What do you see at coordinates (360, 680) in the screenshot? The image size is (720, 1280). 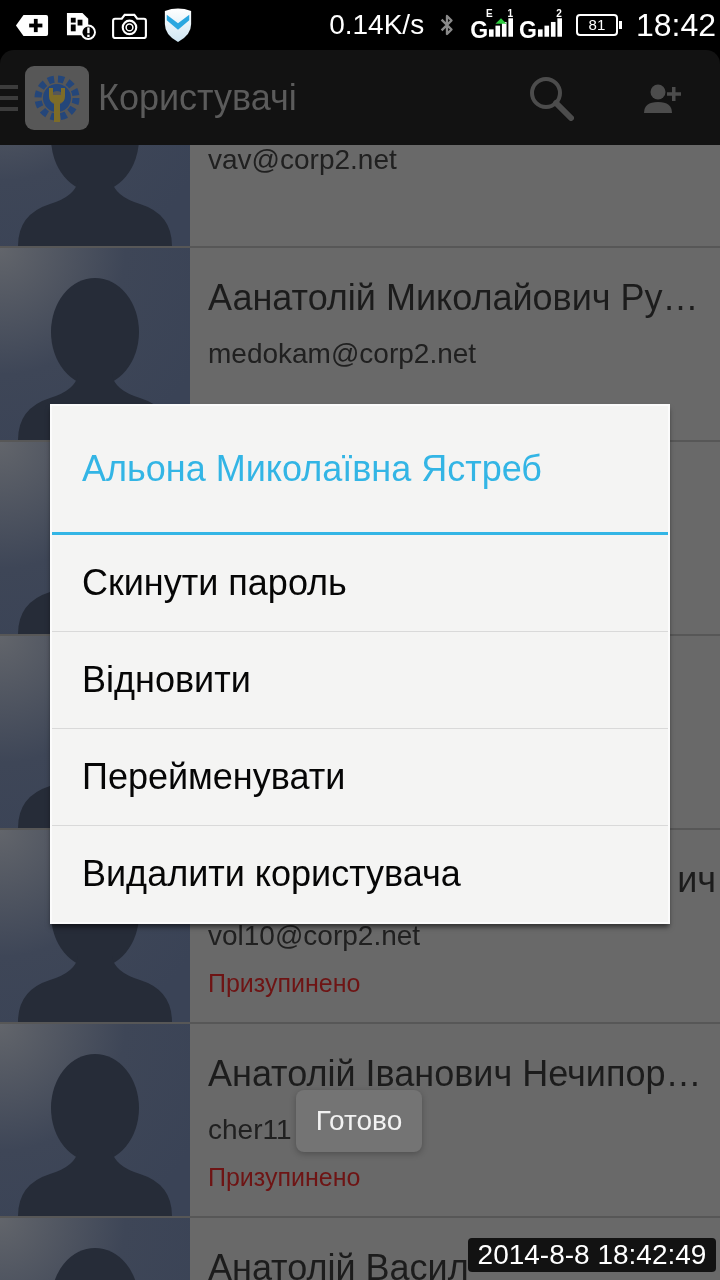 I see `menu-item: Відновити` at bounding box center [360, 680].